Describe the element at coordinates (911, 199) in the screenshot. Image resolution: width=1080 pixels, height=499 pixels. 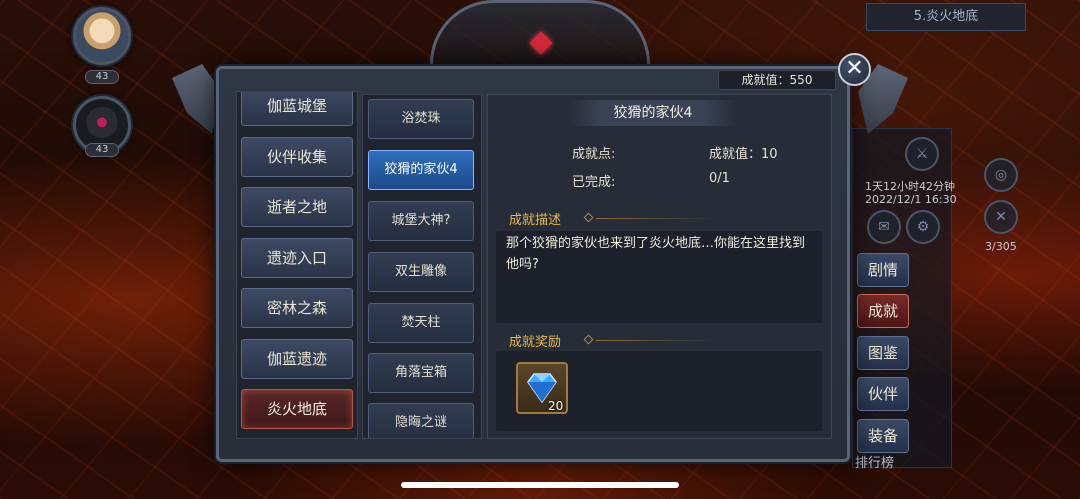
I see `date-text: 2022/12/1 16:30` at that location.